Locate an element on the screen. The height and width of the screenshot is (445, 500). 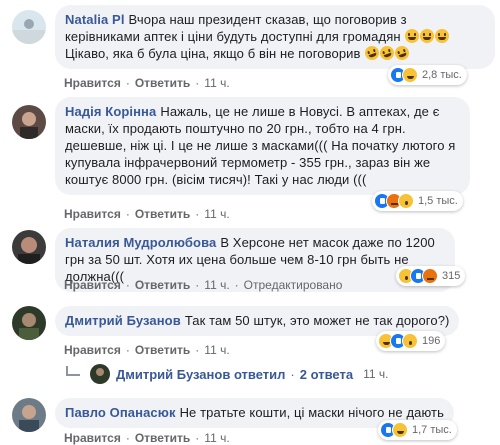
reaction-summary: 1,7 тыс. is located at coordinates (417, 430).